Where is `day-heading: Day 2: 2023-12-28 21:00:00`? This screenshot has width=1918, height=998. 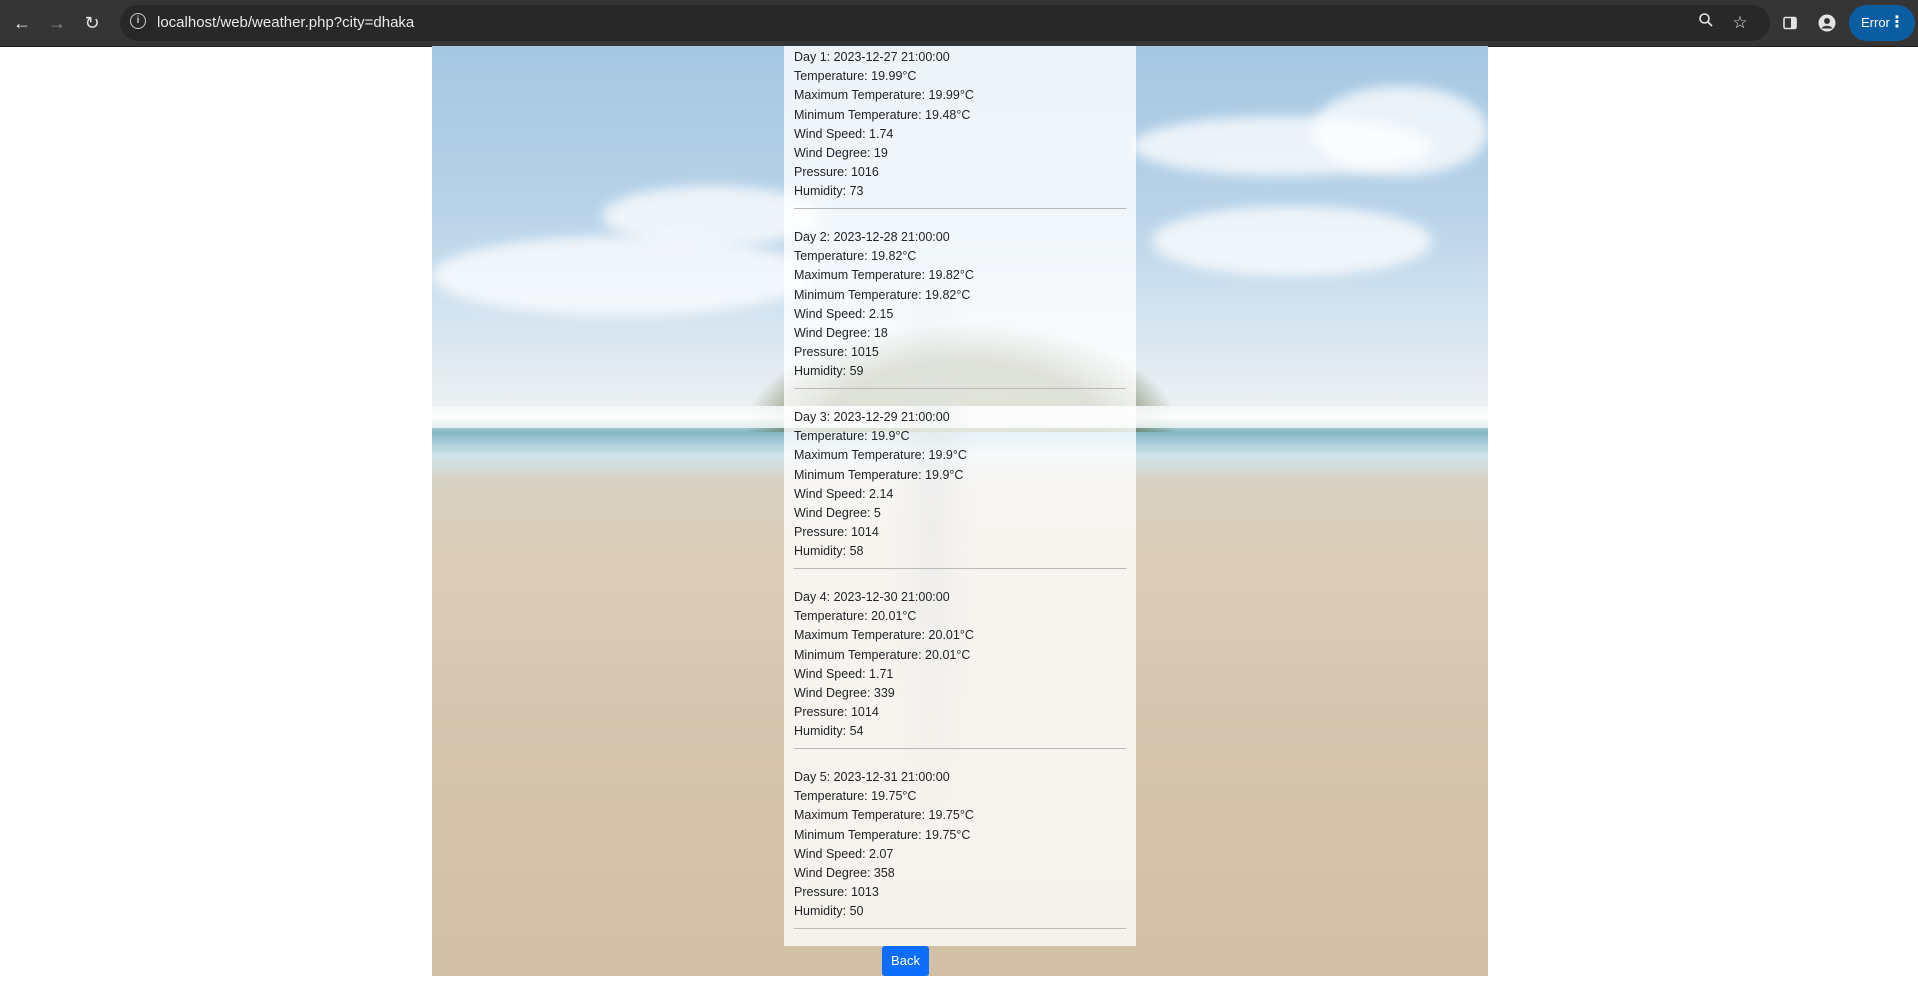 day-heading: Day 2: 2023-12-28 21:00:00 is located at coordinates (872, 237).